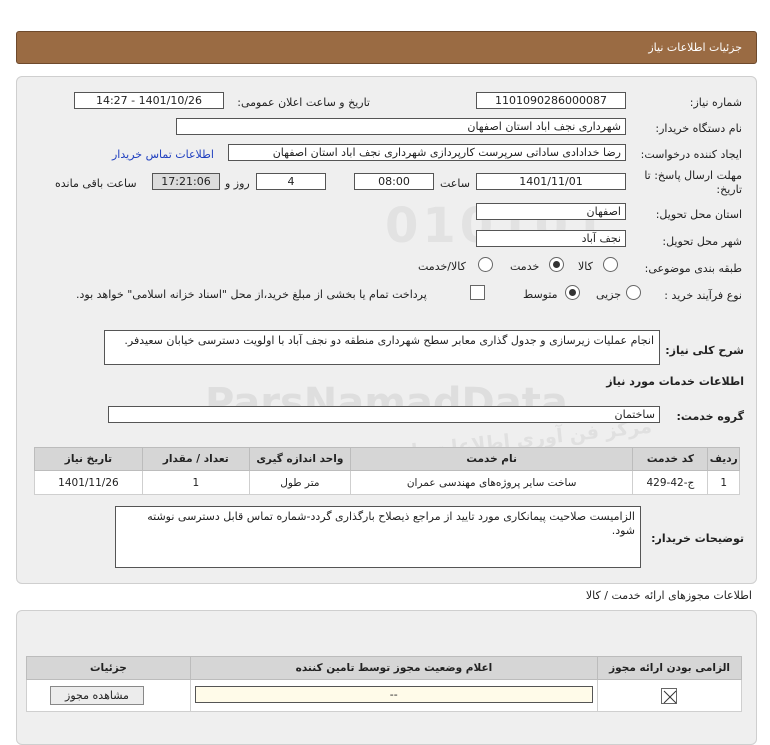  Describe the element at coordinates (384, 414) in the screenshot. I see `service-group-field: ساختمان` at that location.